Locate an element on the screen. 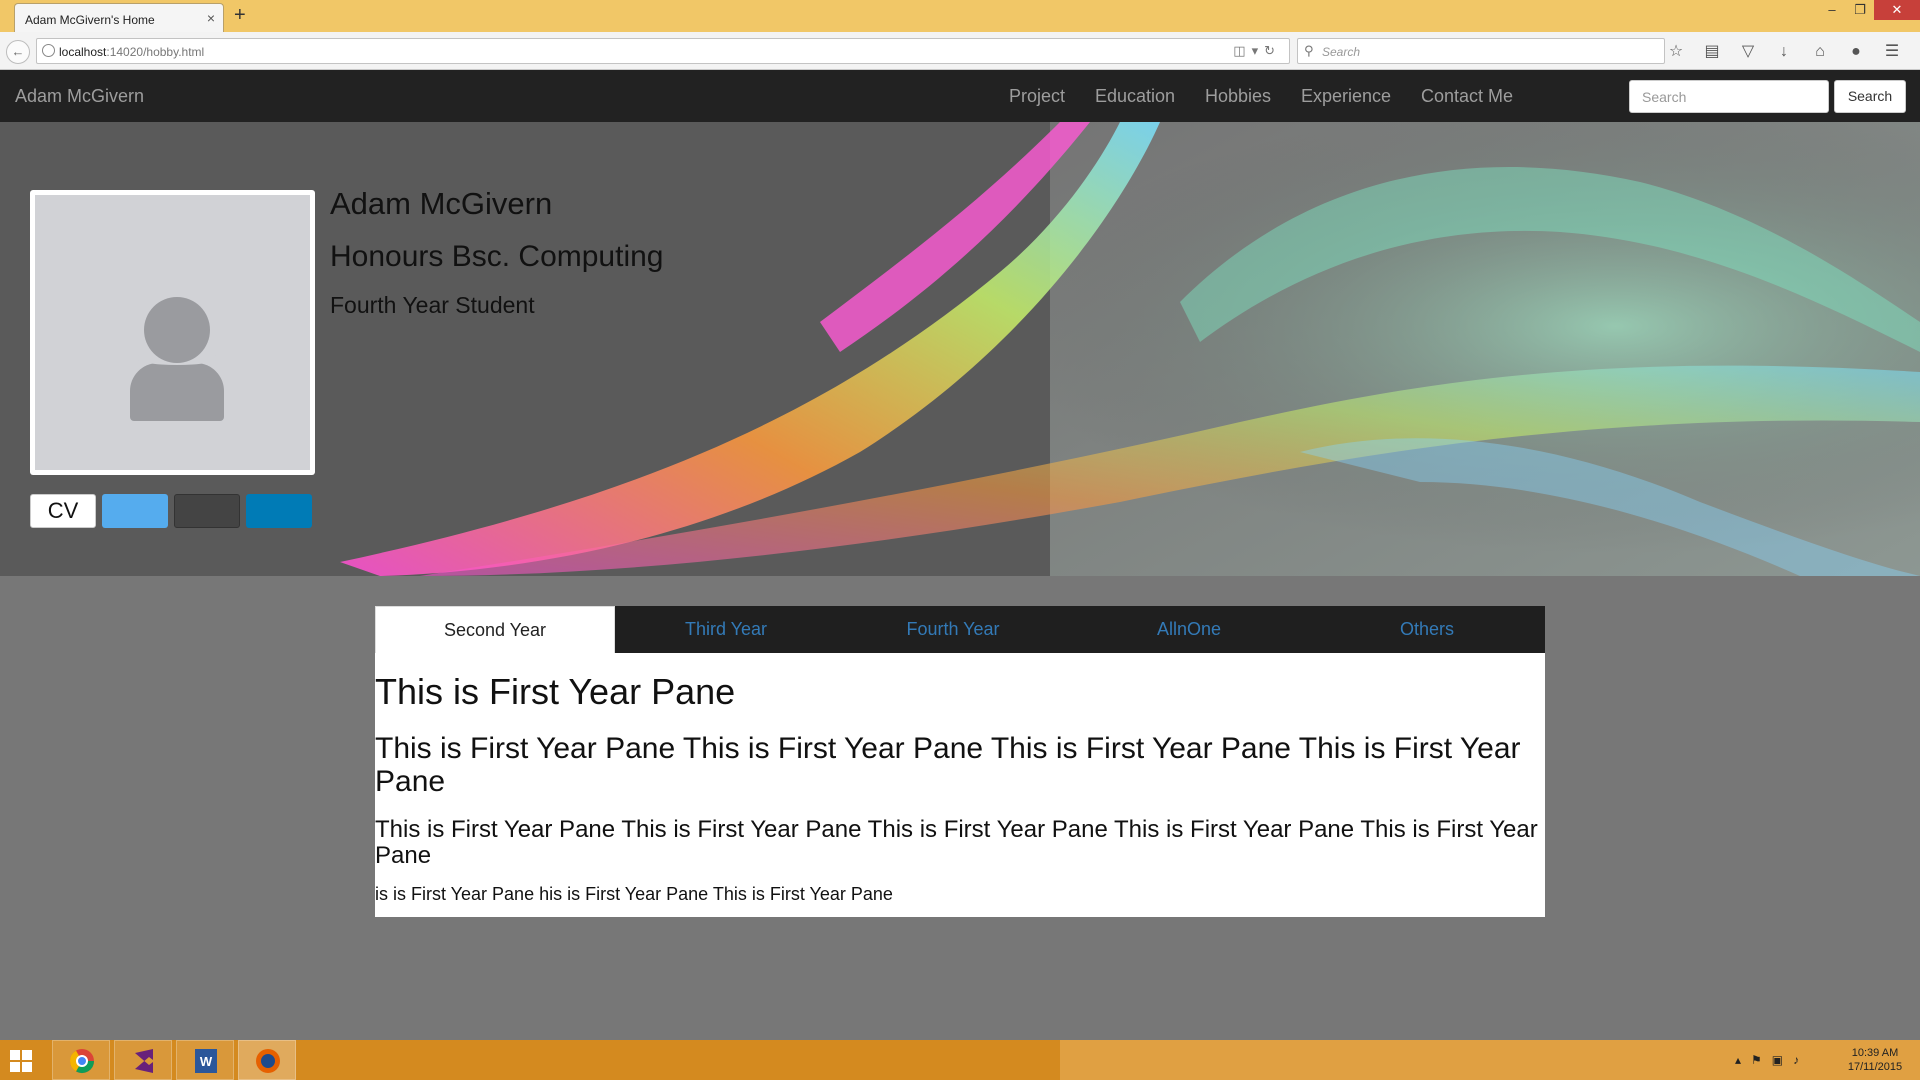 This screenshot has height=1080, width=1920. system-tray-icons: ▴⚑▣♪ is located at coordinates (1772, 1060).